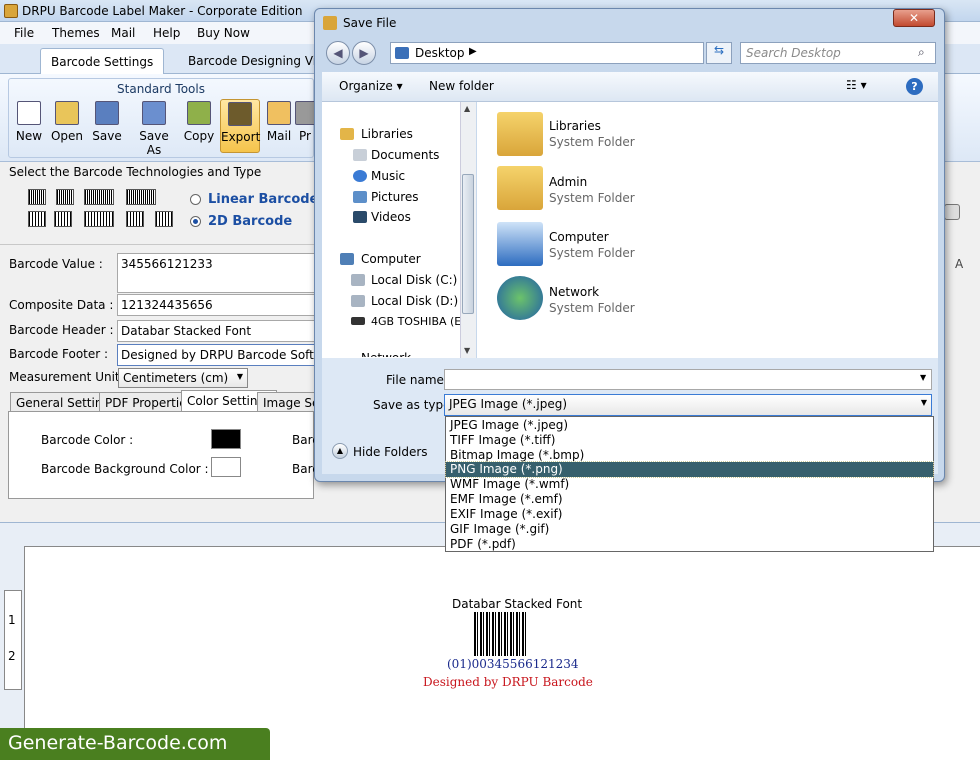 The height and width of the screenshot is (760, 980). What do you see at coordinates (183, 378) in the screenshot?
I see `measurement-unit-select: Centimeters (cm)` at bounding box center [183, 378].